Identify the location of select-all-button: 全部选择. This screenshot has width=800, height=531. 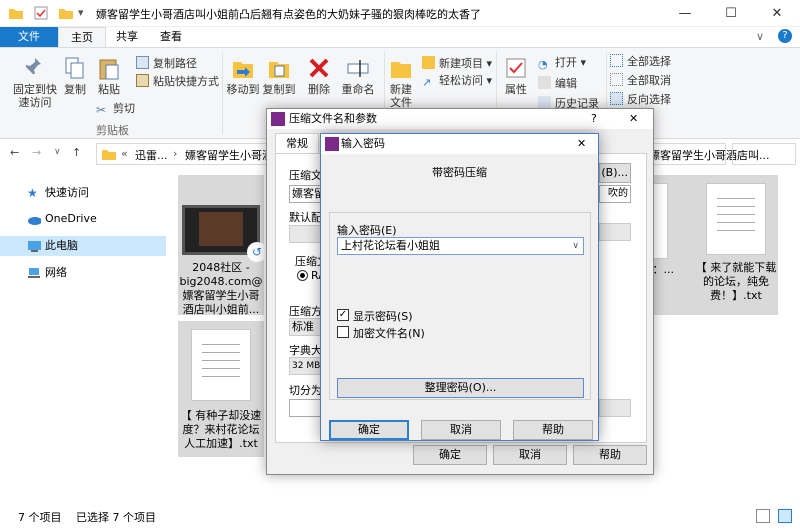
(640, 61).